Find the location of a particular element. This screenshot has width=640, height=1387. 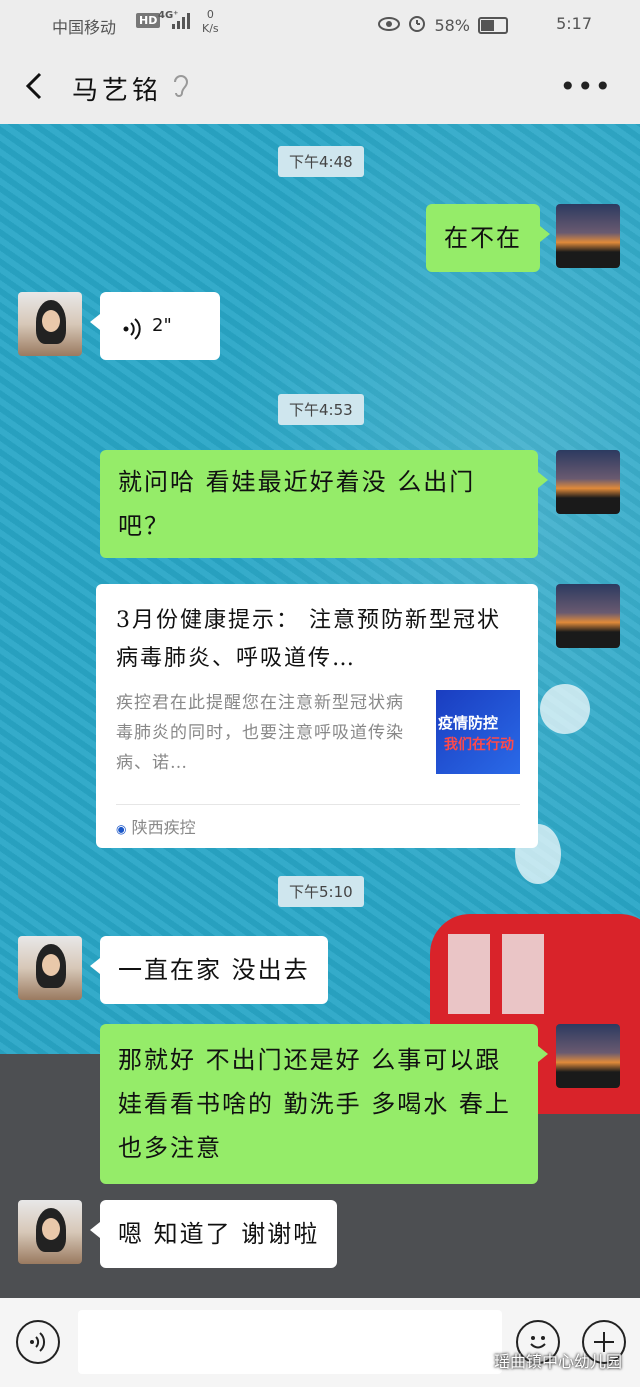

divider is located at coordinates (318, 804).